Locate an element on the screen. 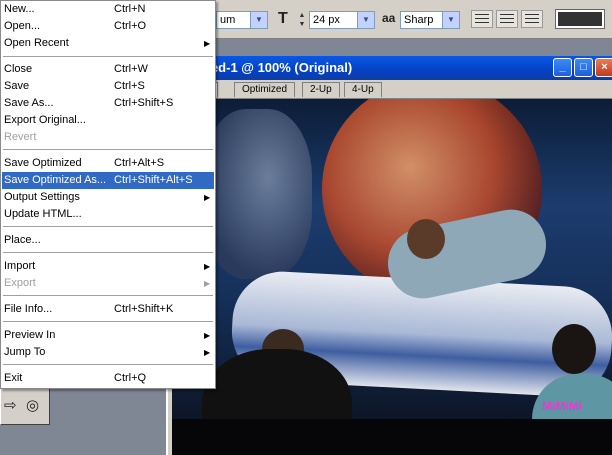 The width and height of the screenshot is (612, 455). jump-to-app-icon: ⇨ is located at coordinates (10, 405).